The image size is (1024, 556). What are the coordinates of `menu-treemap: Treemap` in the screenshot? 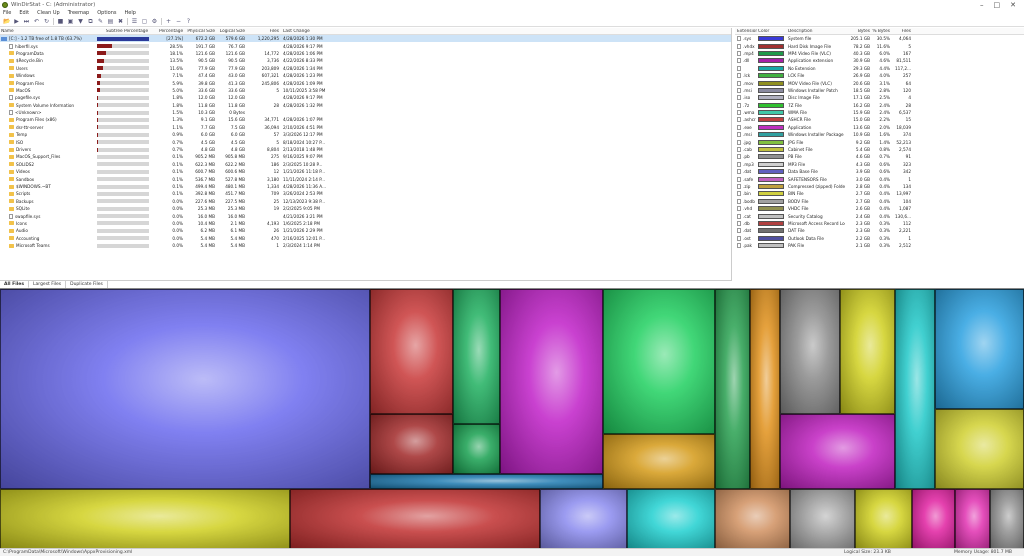 It's located at (79, 13).